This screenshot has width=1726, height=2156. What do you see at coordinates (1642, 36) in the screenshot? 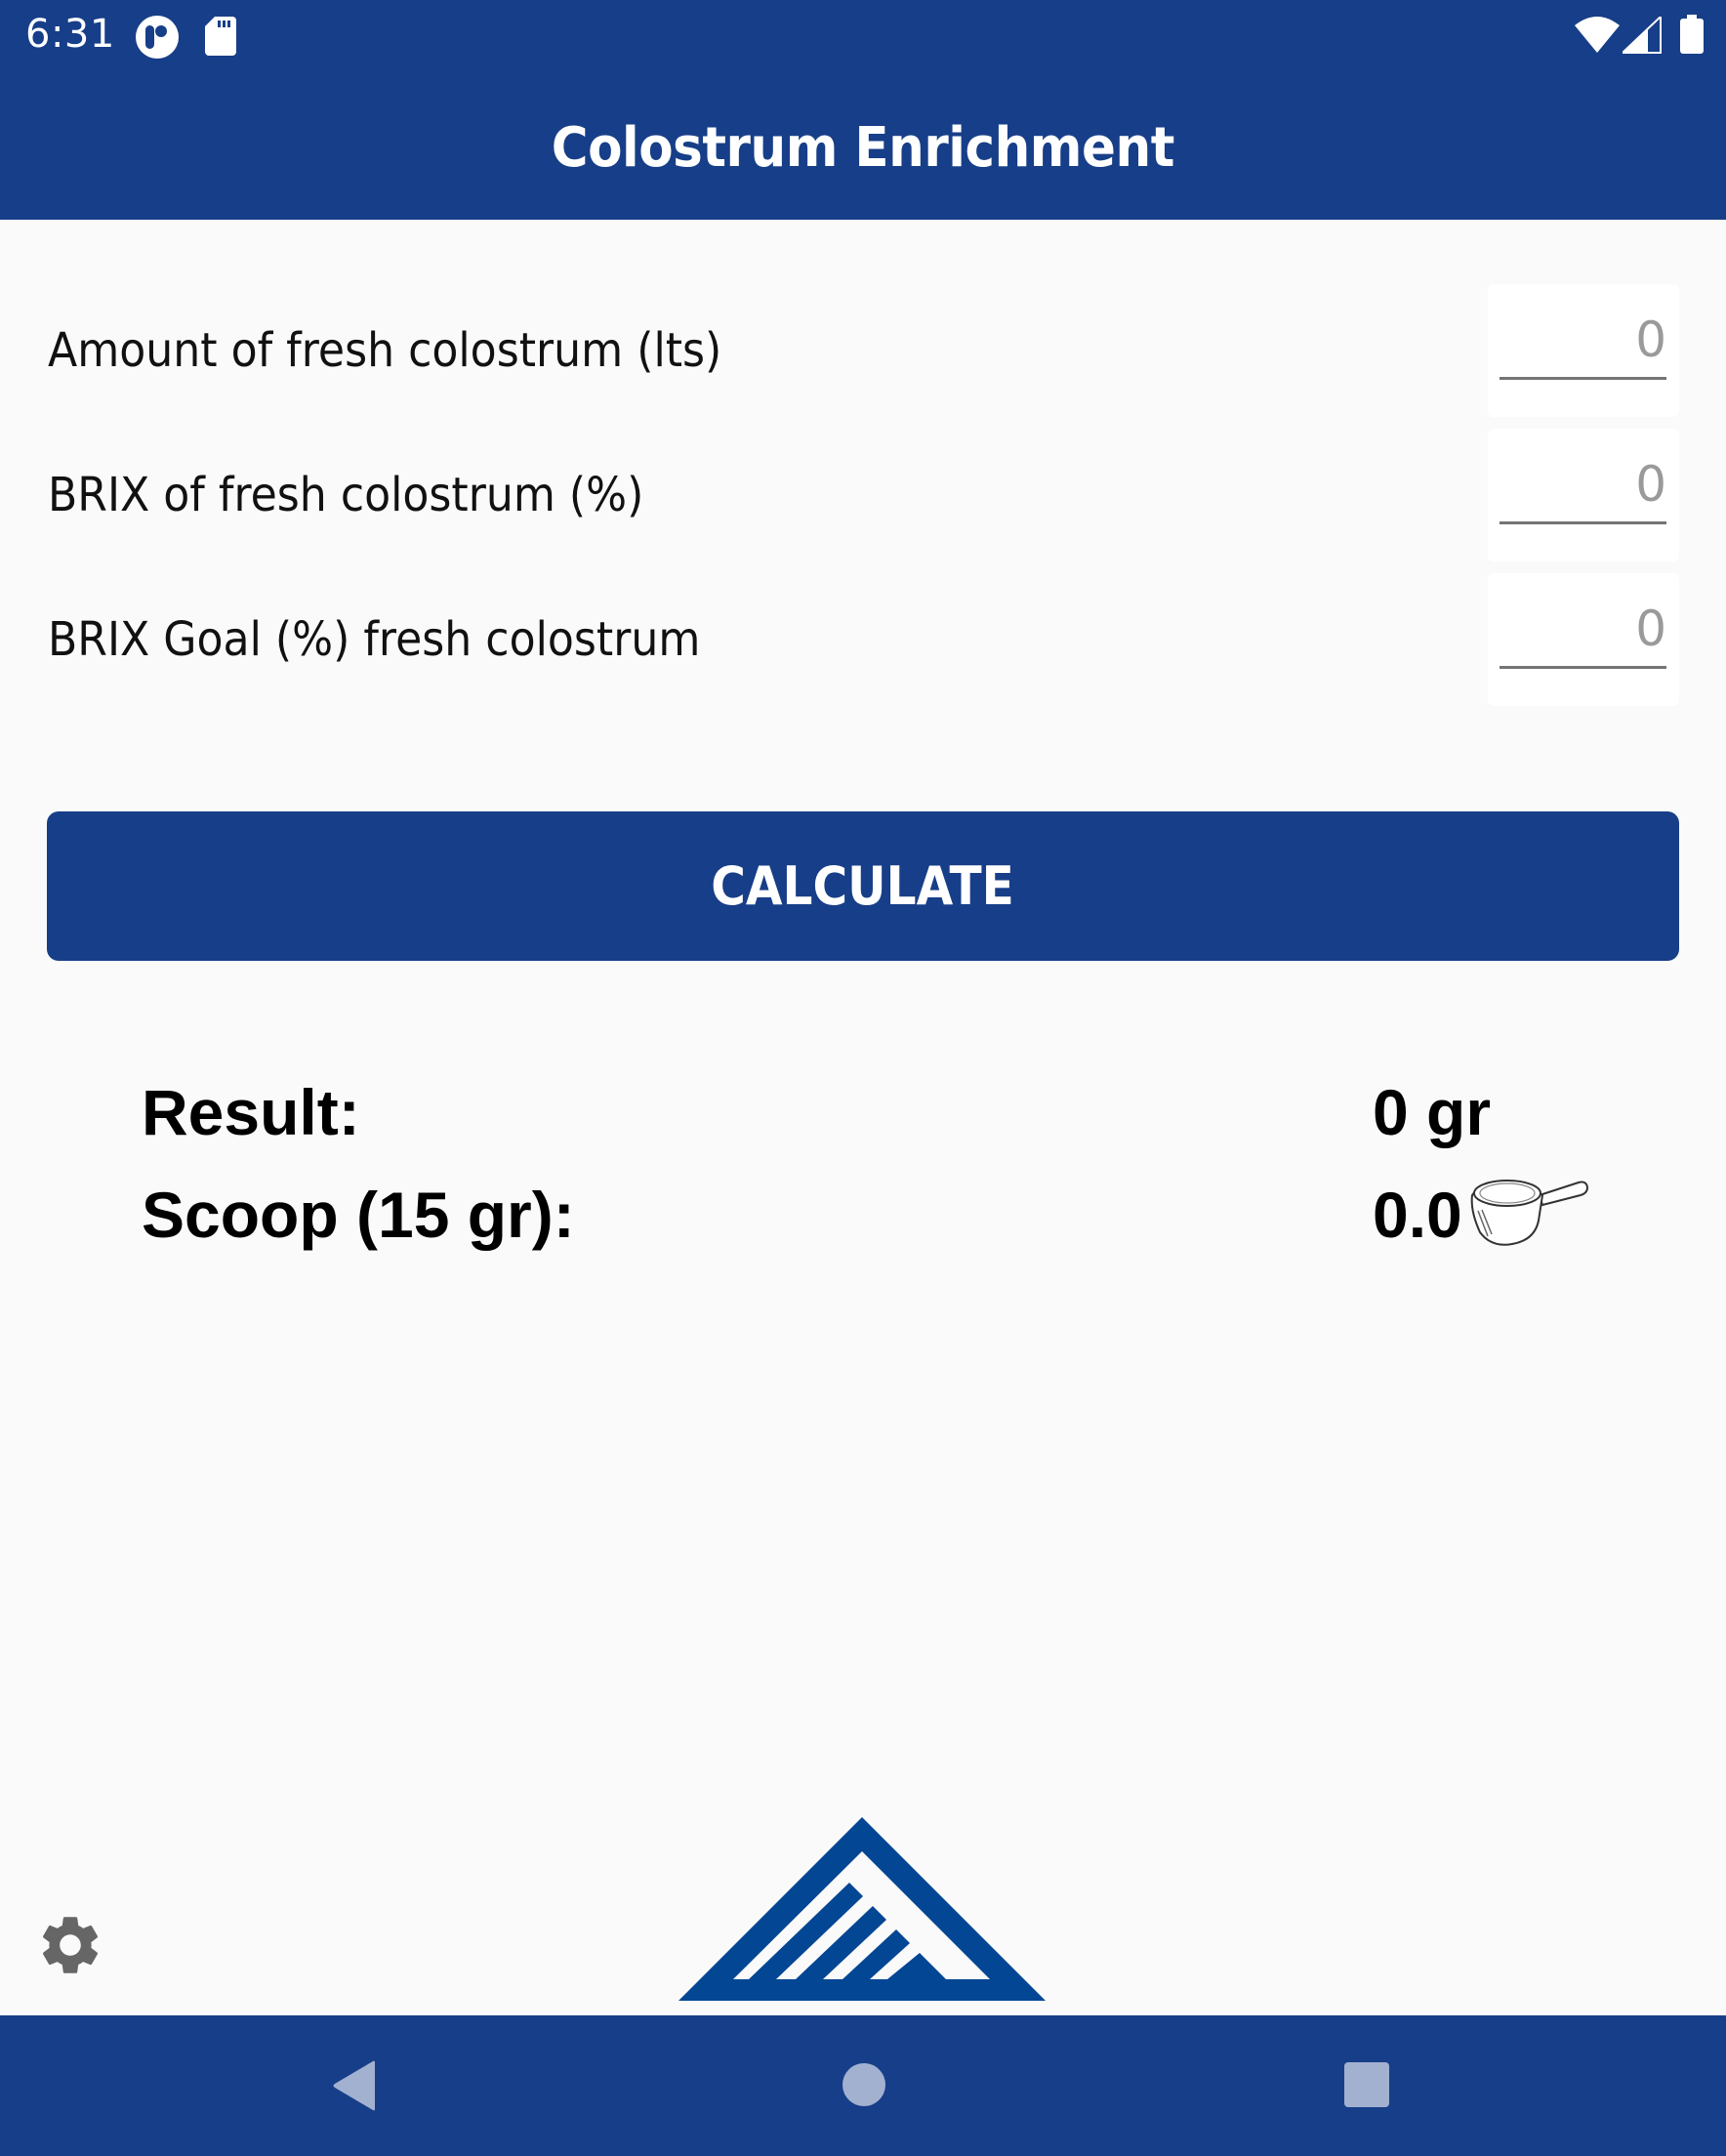
I see `cell-signal-icon` at bounding box center [1642, 36].